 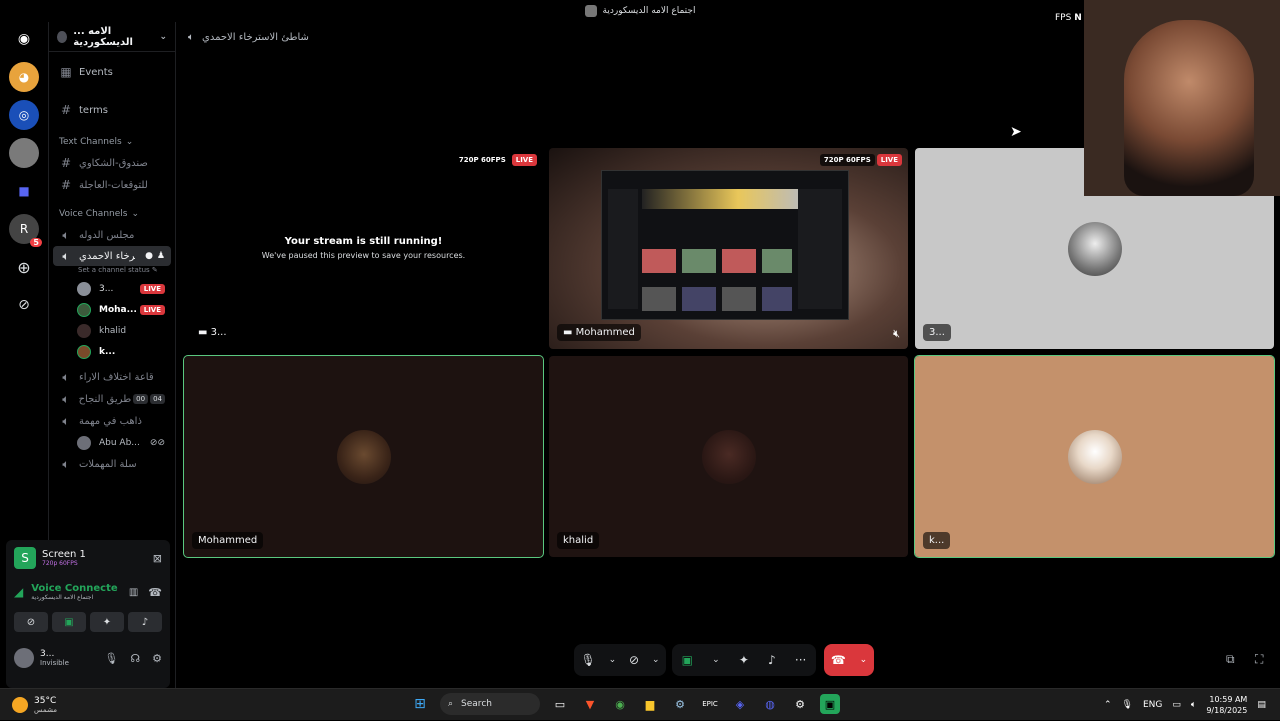 I want to click on voice-member: Moha... LIVE, so click(x=112, y=309).